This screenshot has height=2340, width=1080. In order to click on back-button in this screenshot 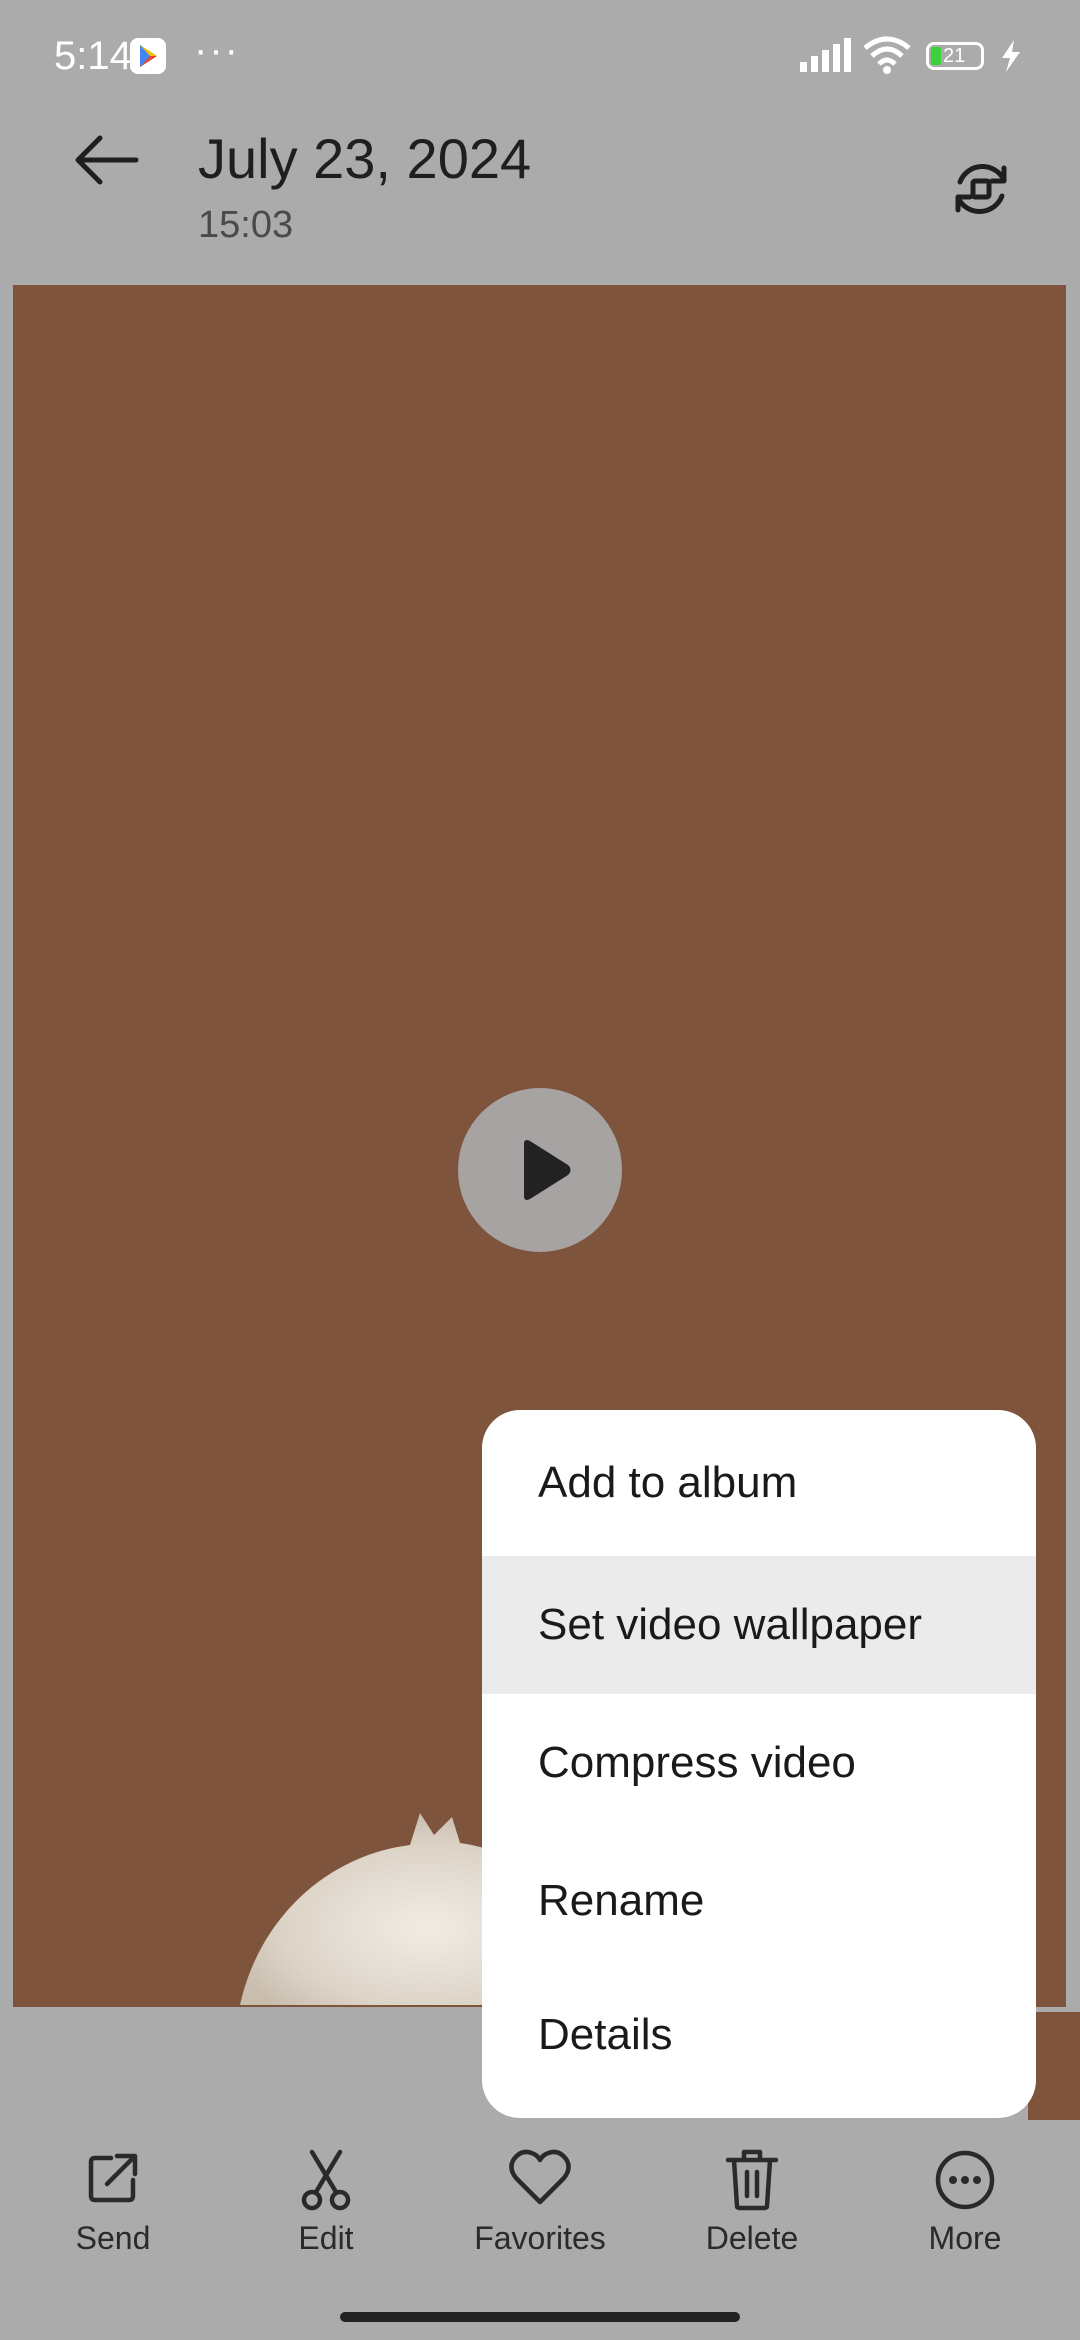, I will do `click(112, 165)`.